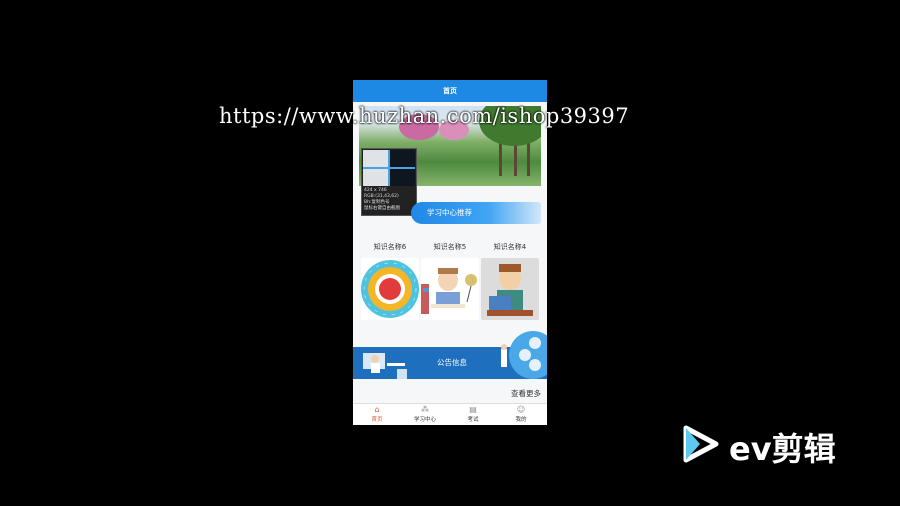  Describe the element at coordinates (476, 213) in the screenshot. I see `recommend-section-title: 学习中心推荐` at that location.